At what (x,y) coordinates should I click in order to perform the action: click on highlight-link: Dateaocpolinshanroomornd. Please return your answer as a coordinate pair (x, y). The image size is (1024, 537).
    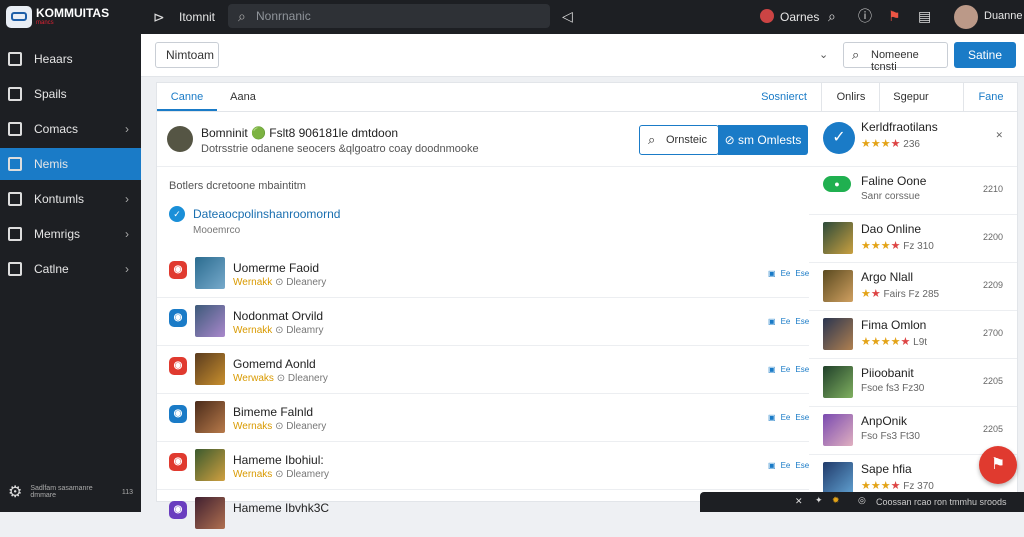
    Looking at the image, I should click on (266, 214).